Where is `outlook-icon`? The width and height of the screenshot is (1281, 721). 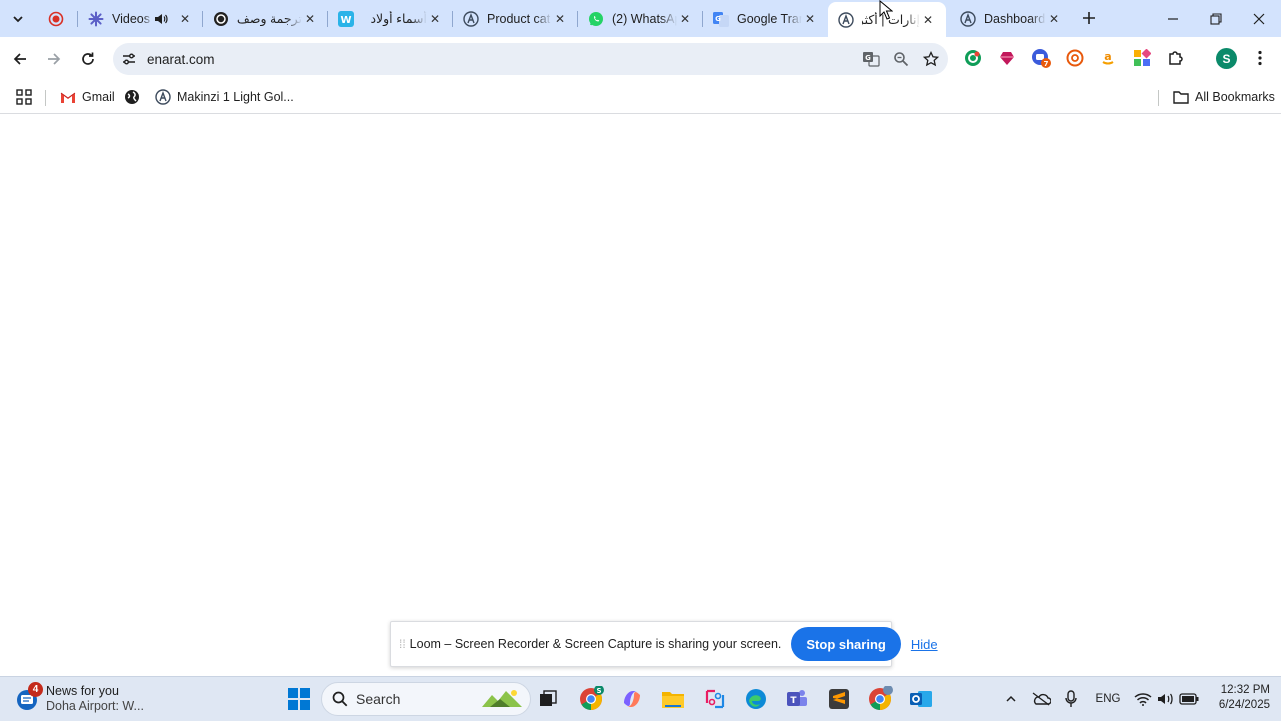
outlook-icon is located at coordinates (921, 699).